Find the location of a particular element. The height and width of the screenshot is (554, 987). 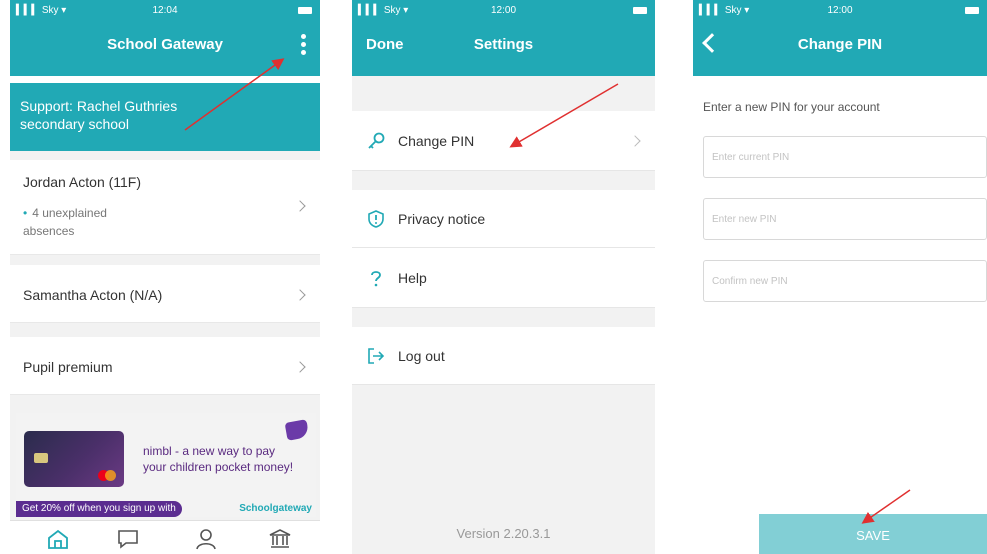

log-out-row: Log out is located at coordinates (503, 356).